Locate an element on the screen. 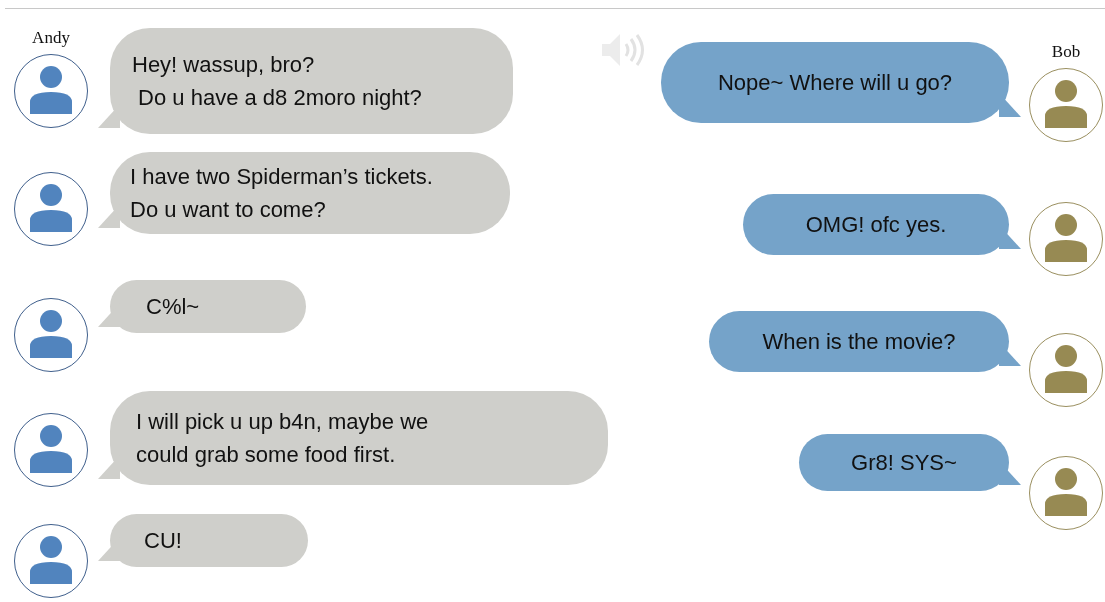  sender-name: Andy is located at coordinates (51, 38).